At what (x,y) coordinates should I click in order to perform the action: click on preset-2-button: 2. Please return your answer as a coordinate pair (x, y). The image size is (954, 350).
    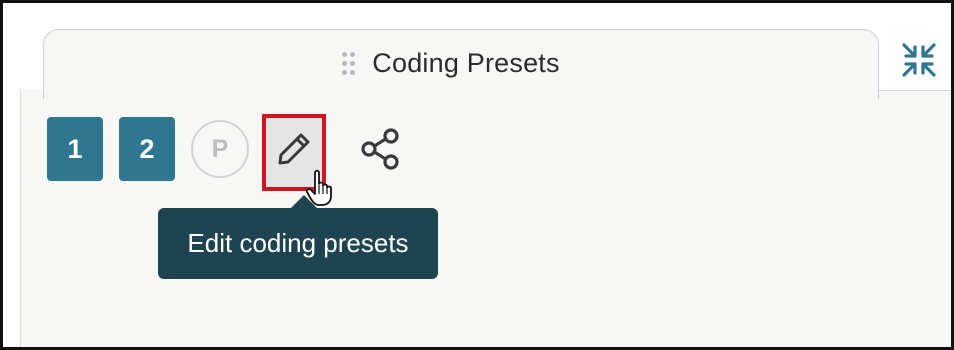
    Looking at the image, I should click on (147, 149).